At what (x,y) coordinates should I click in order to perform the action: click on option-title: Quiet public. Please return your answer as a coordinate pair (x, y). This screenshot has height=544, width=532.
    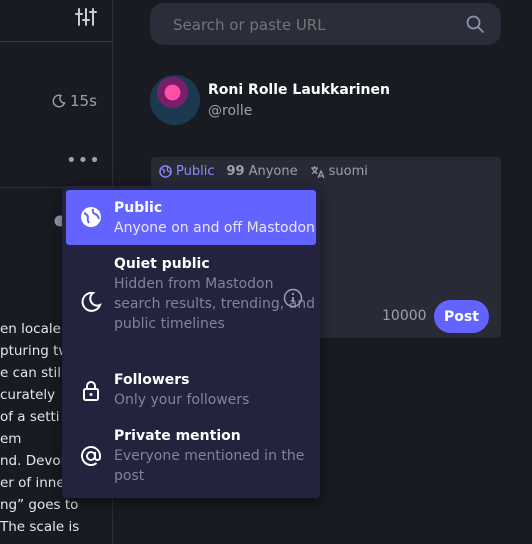
    Looking at the image, I should click on (162, 264).